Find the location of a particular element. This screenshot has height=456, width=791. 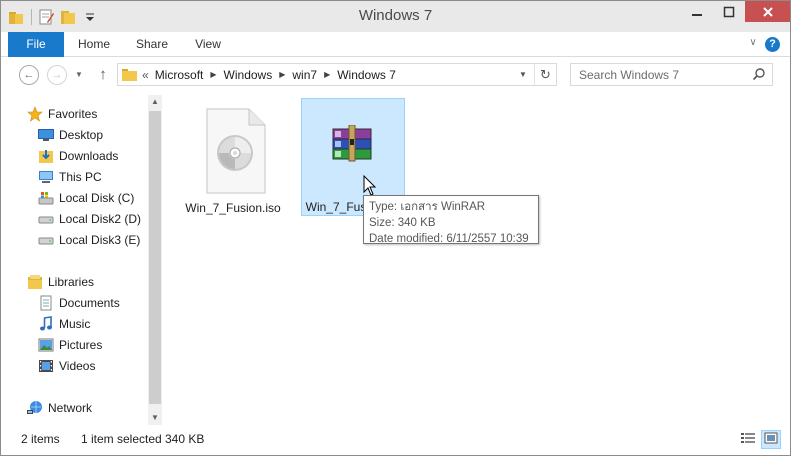

new-folder-icon is located at coordinates (68, 17).